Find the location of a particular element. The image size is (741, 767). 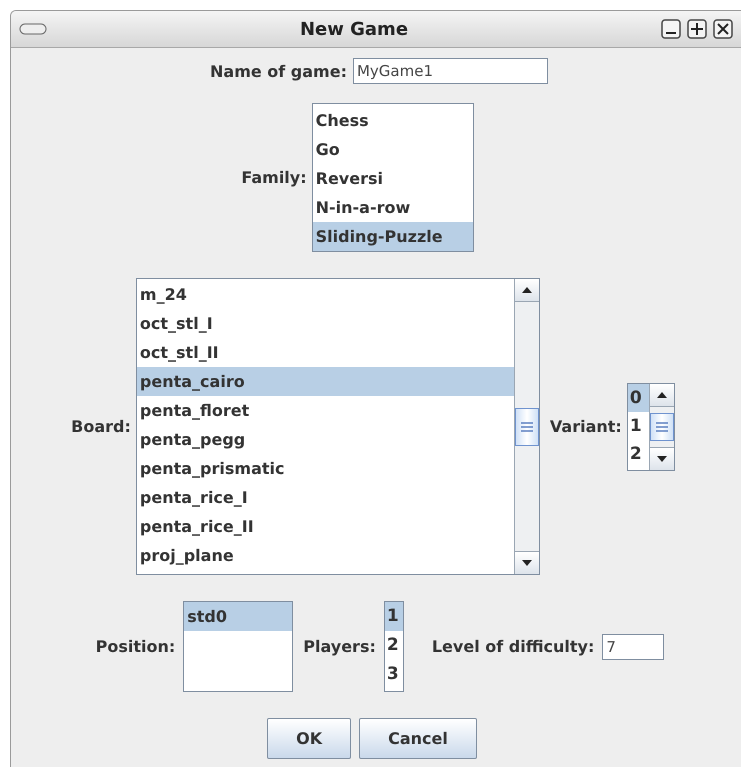

maximize-icon is located at coordinates (697, 29).